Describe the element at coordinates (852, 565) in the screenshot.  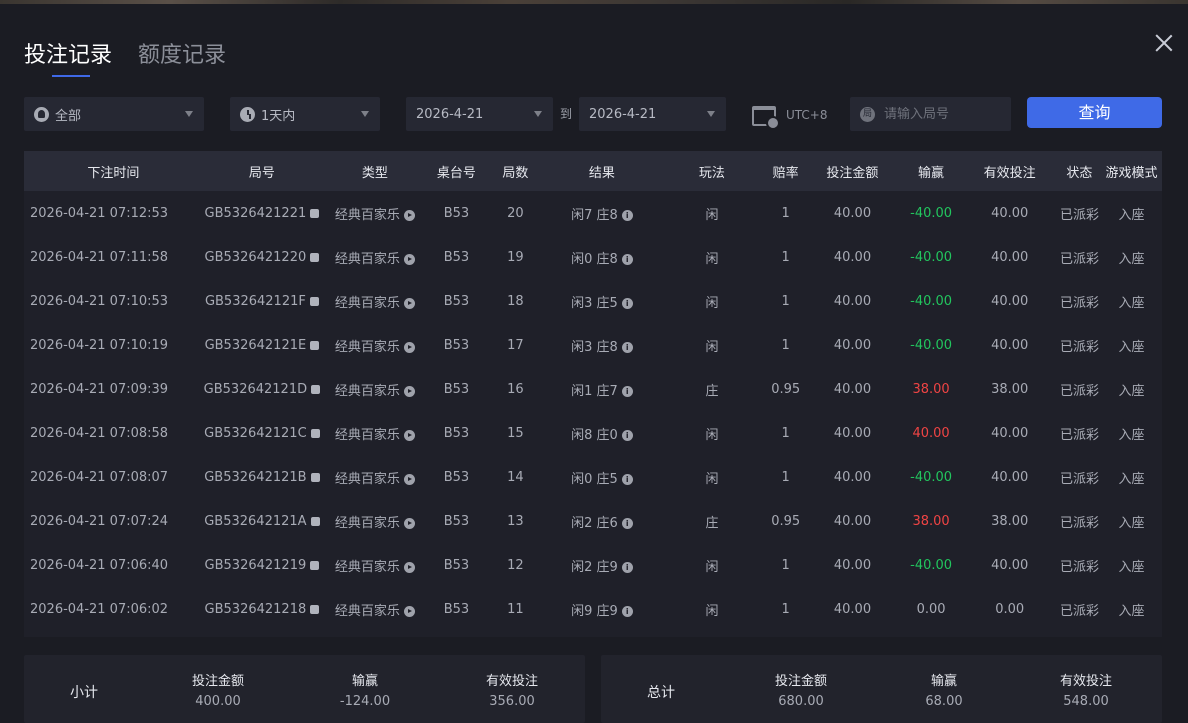
I see `bet-amount-text: 40.00` at that location.